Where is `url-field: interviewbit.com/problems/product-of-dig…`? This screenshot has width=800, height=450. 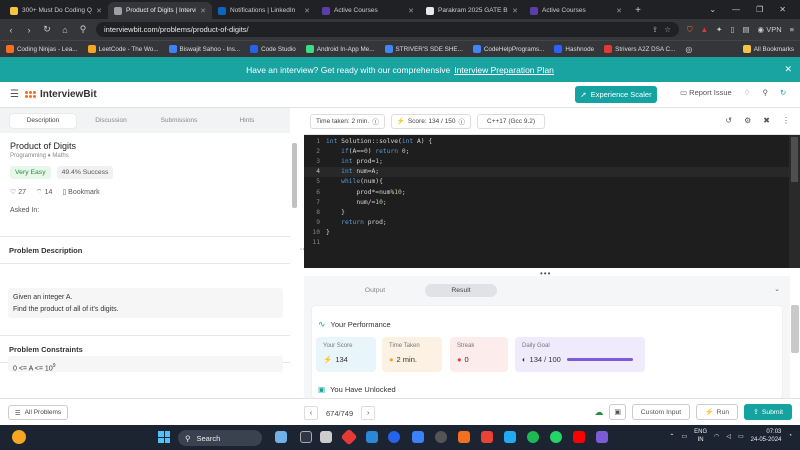 url-field: interviewbit.com/problems/product-of-dig… is located at coordinates (387, 29).